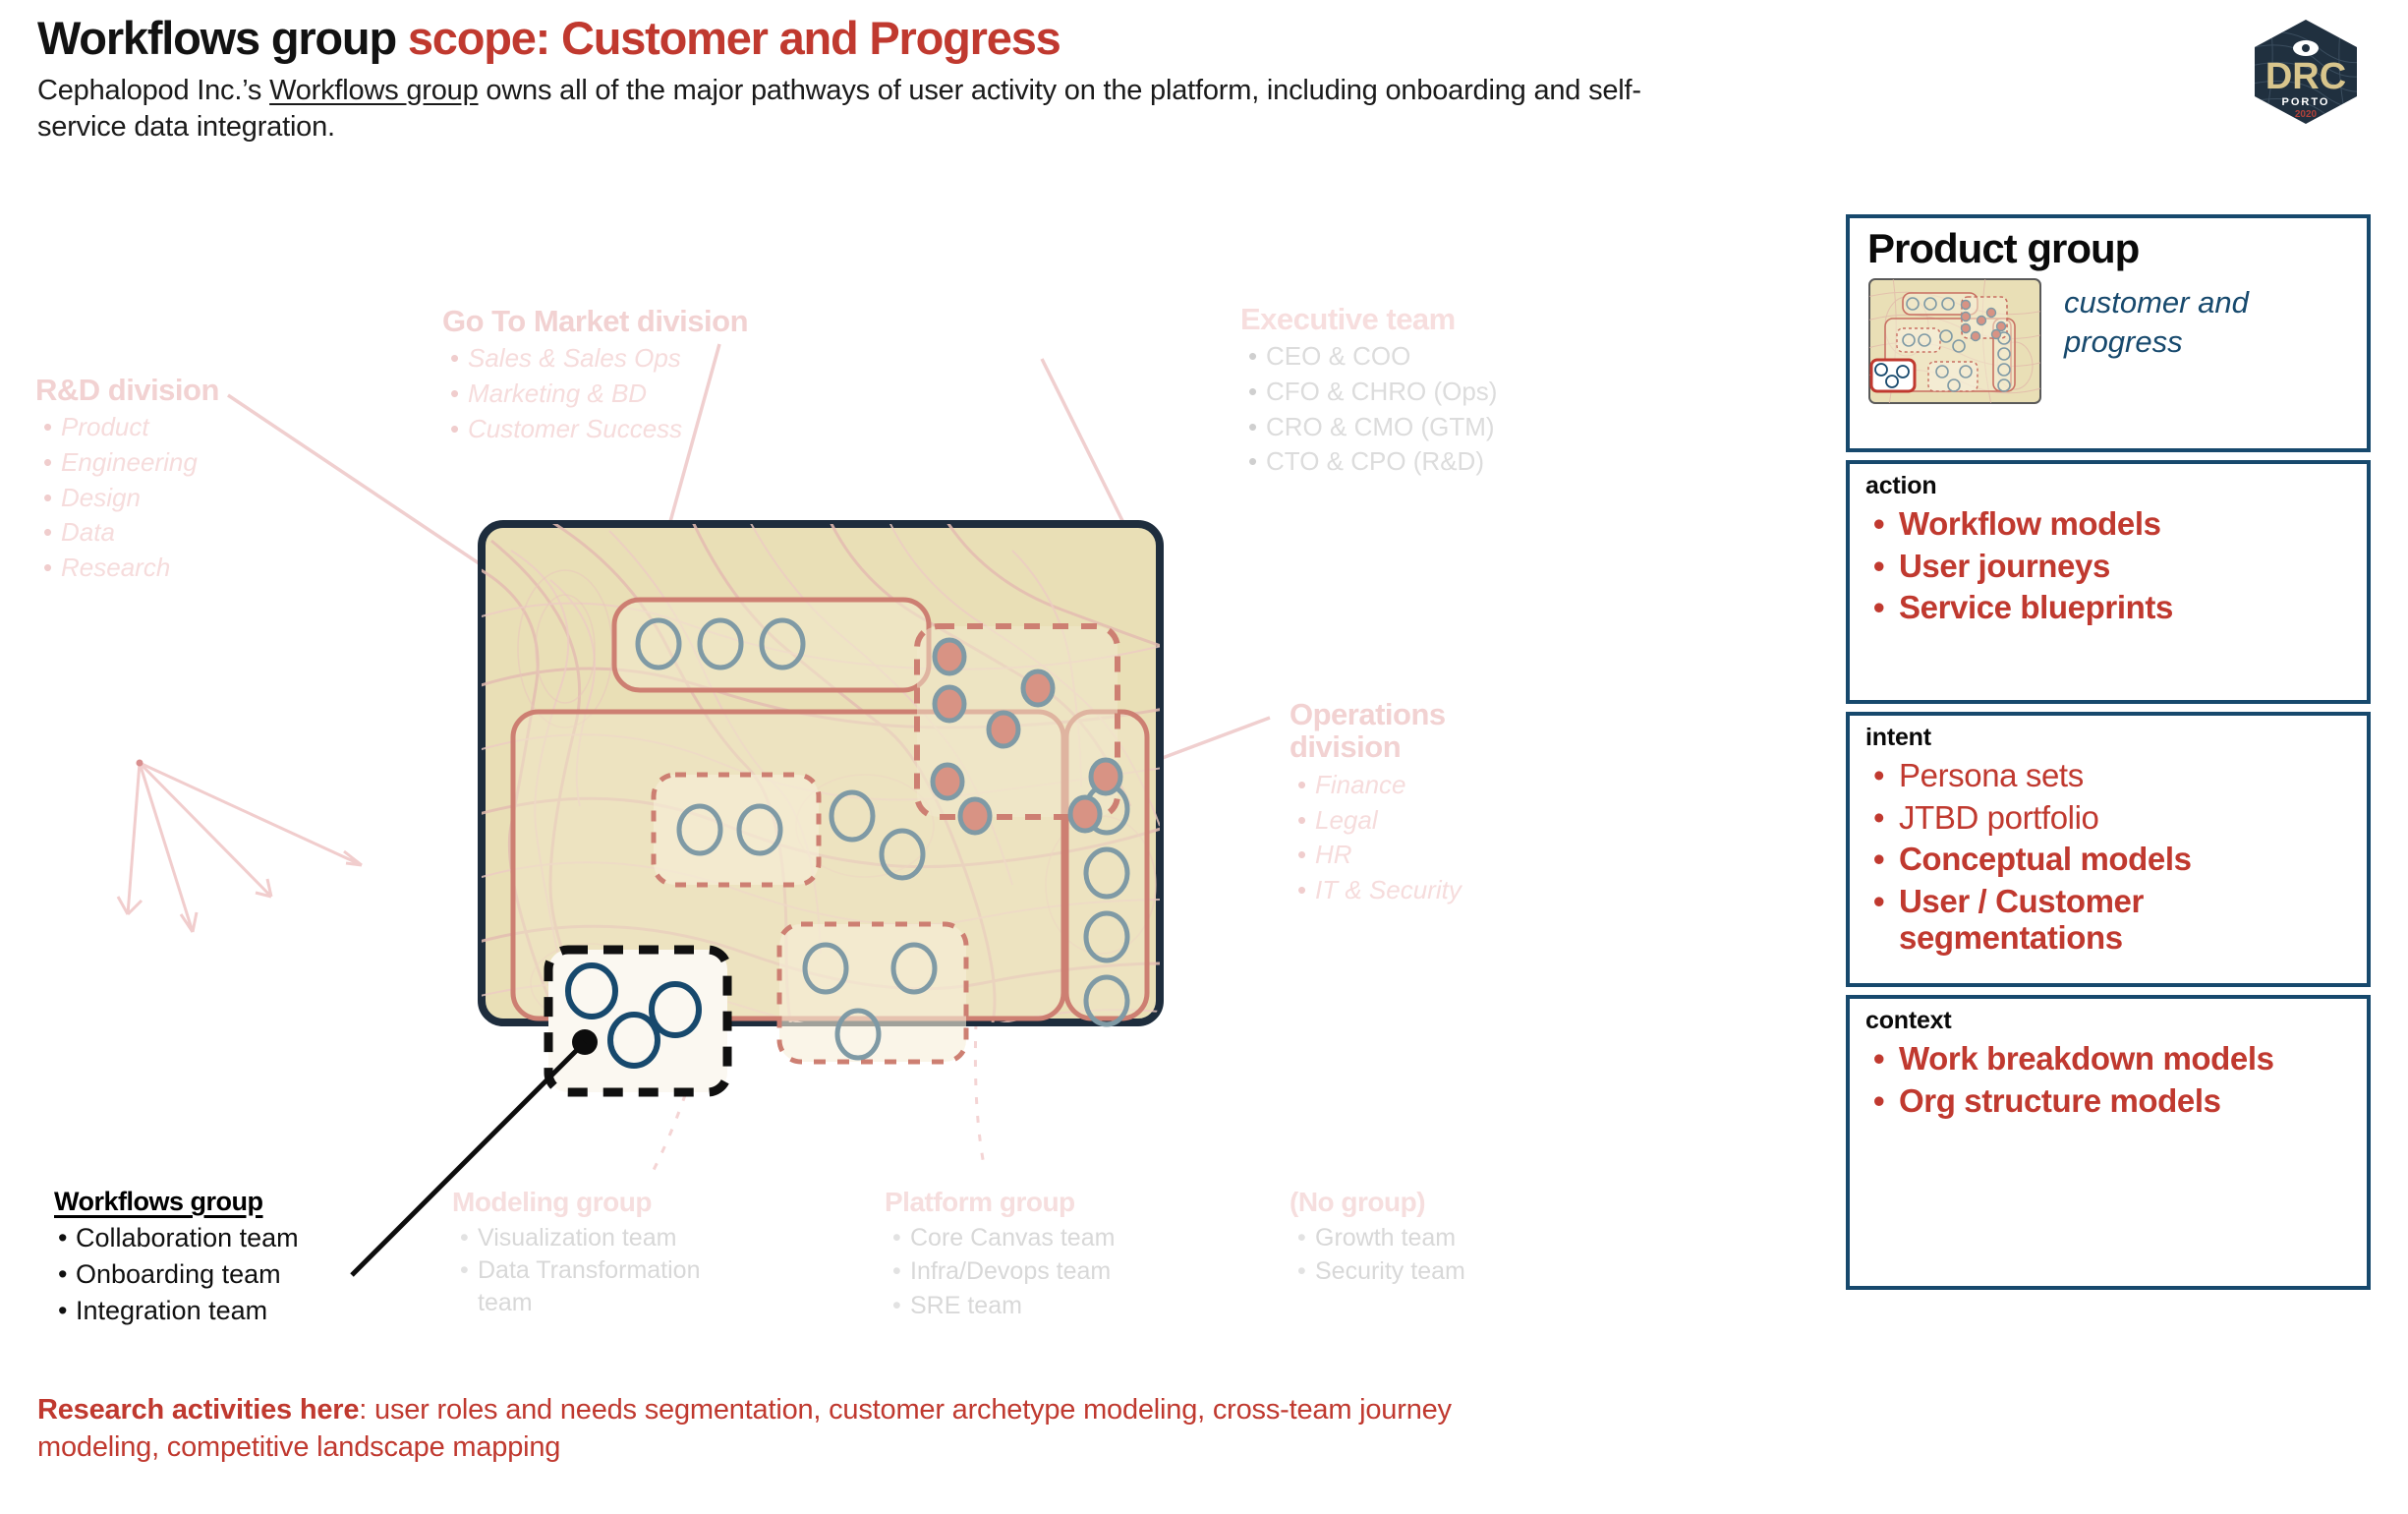  I want to click on list-item: Visualization team, so click(603, 1238).